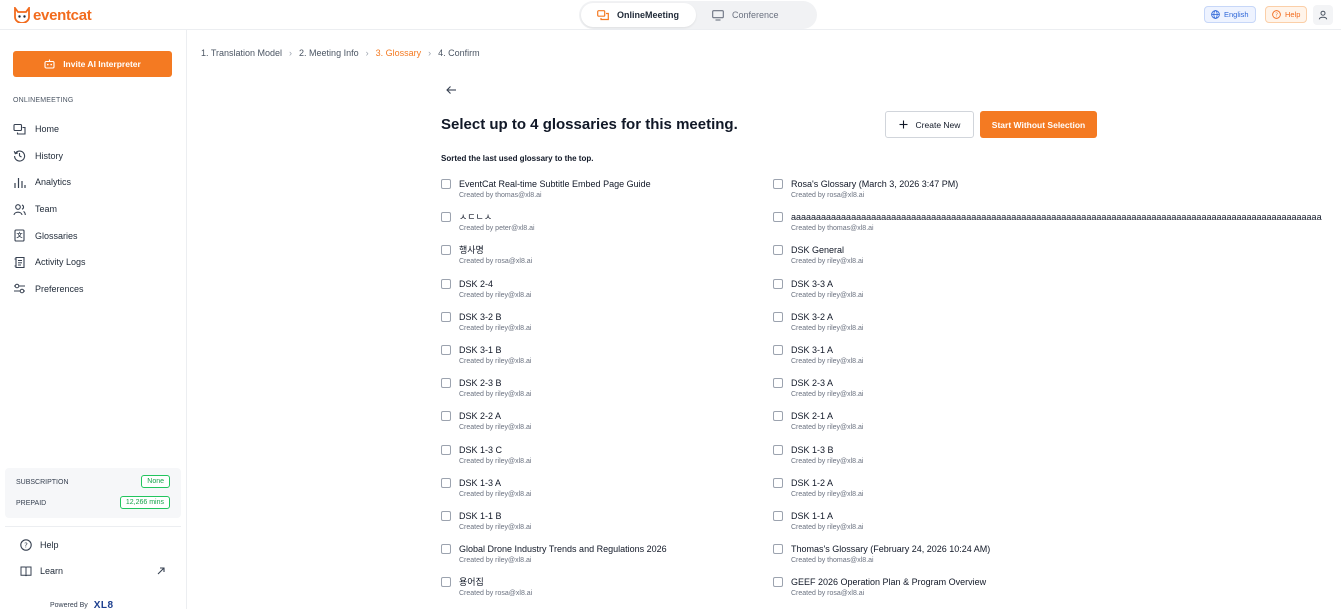  I want to click on sidebar-help: ? Help, so click(39, 545).